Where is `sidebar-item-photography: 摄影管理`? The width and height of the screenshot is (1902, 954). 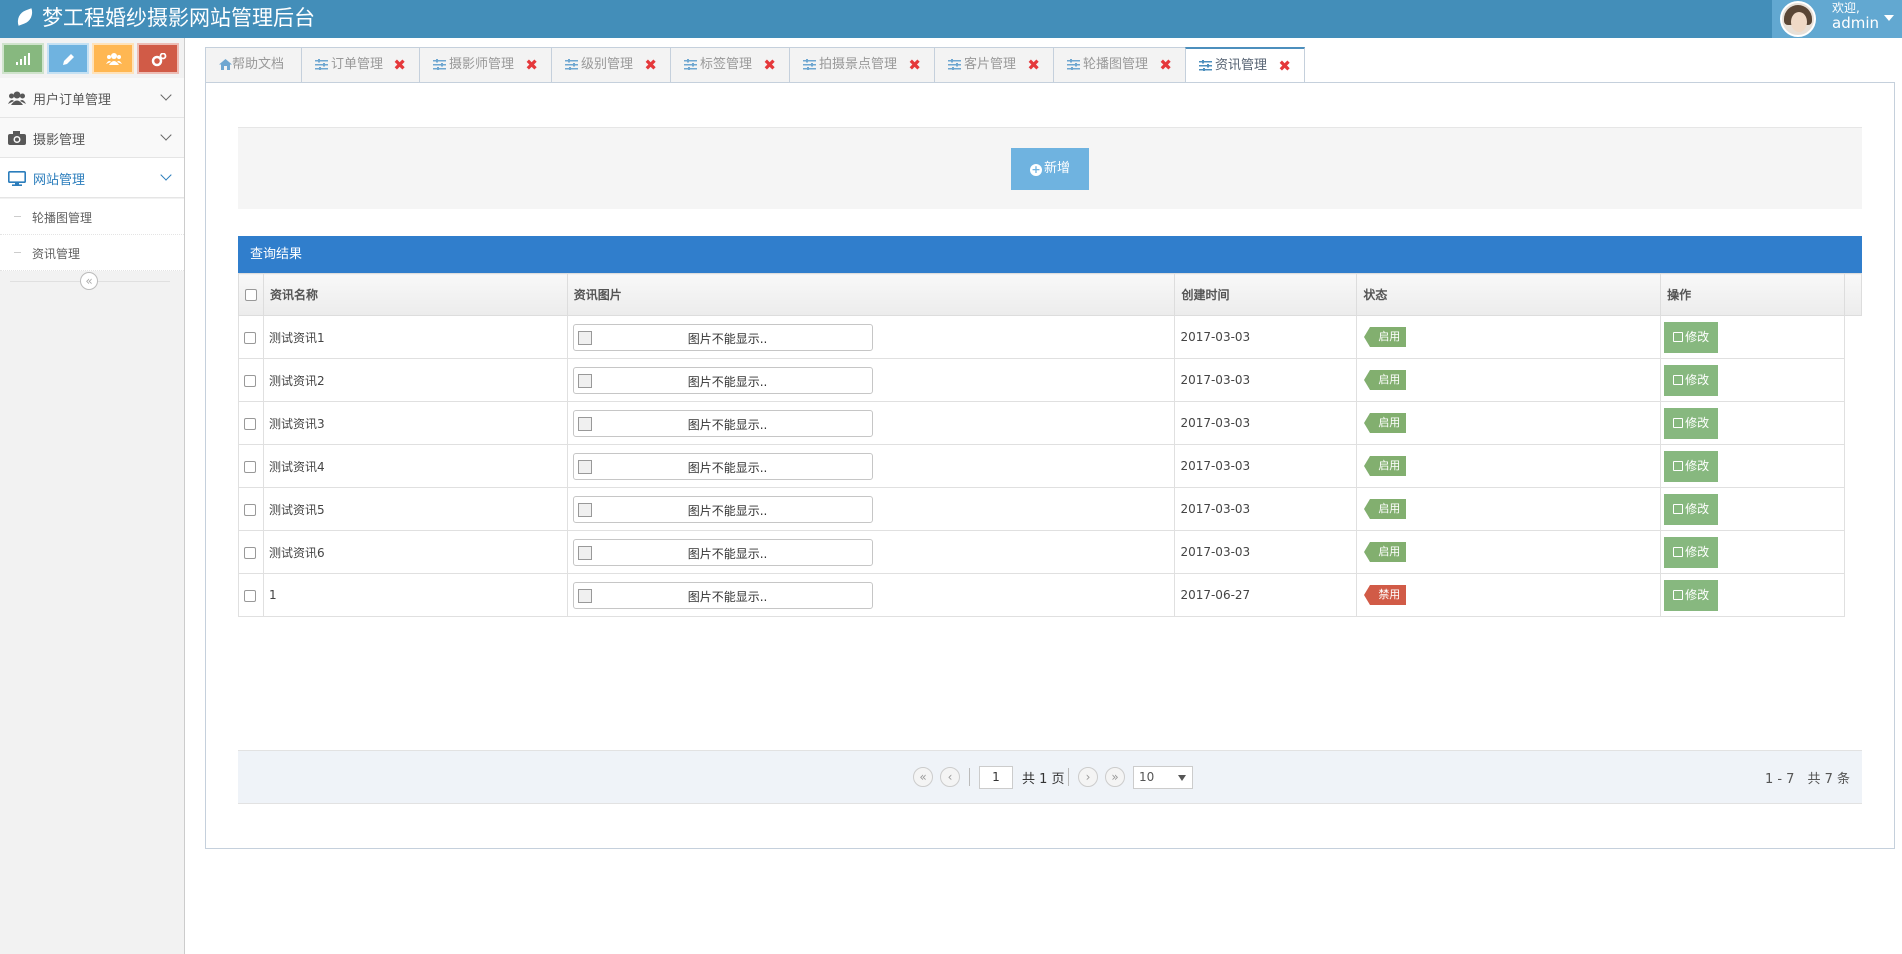 sidebar-item-photography: 摄影管理 is located at coordinates (92, 138).